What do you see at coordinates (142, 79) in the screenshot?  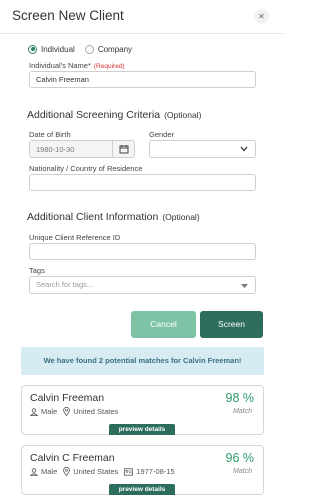 I see `individual-name-input: Calvin Freeman` at bounding box center [142, 79].